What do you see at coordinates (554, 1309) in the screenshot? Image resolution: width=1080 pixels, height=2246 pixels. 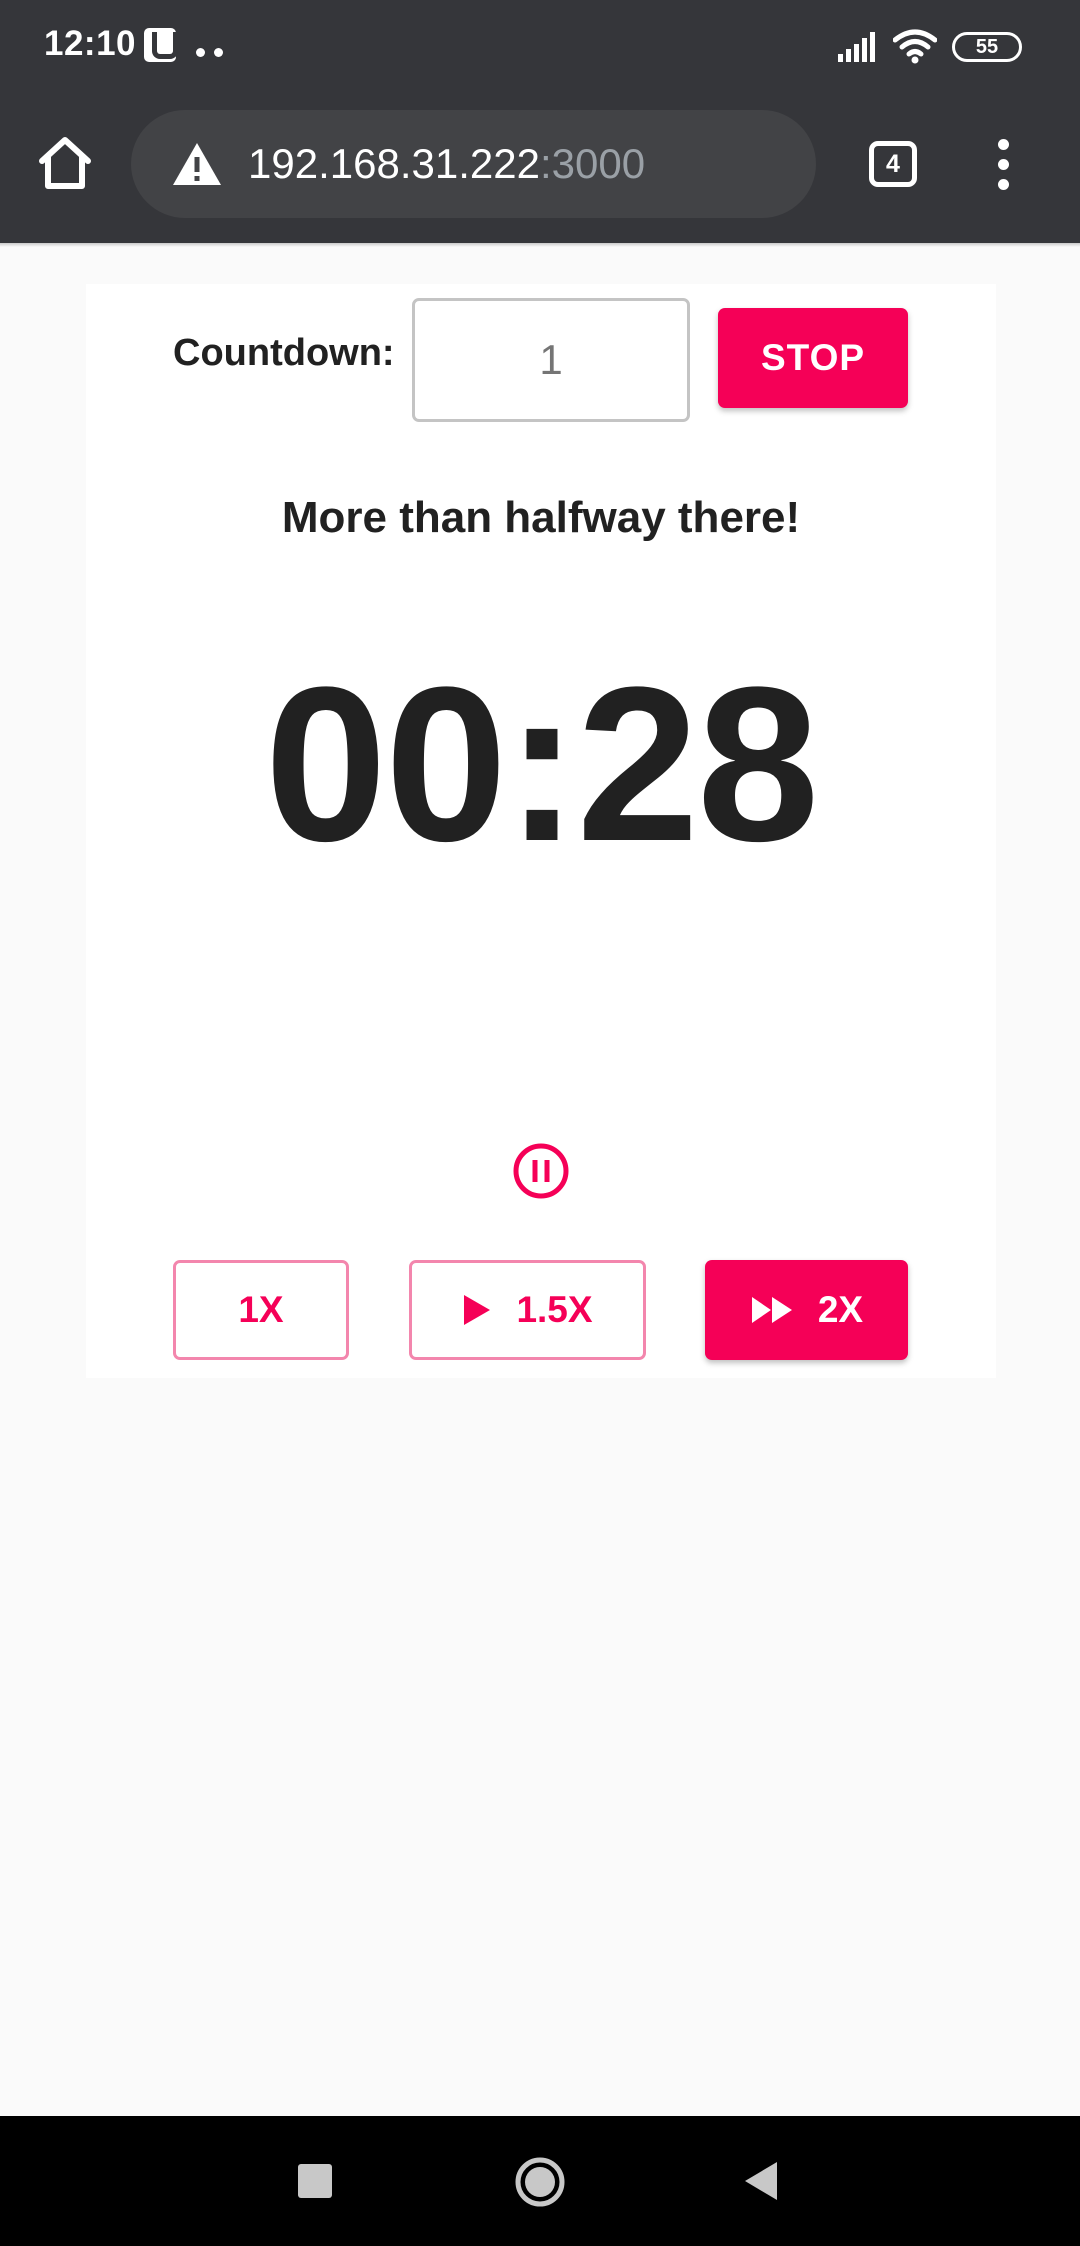 I see `speed-1-5x-label: 1.5X` at bounding box center [554, 1309].